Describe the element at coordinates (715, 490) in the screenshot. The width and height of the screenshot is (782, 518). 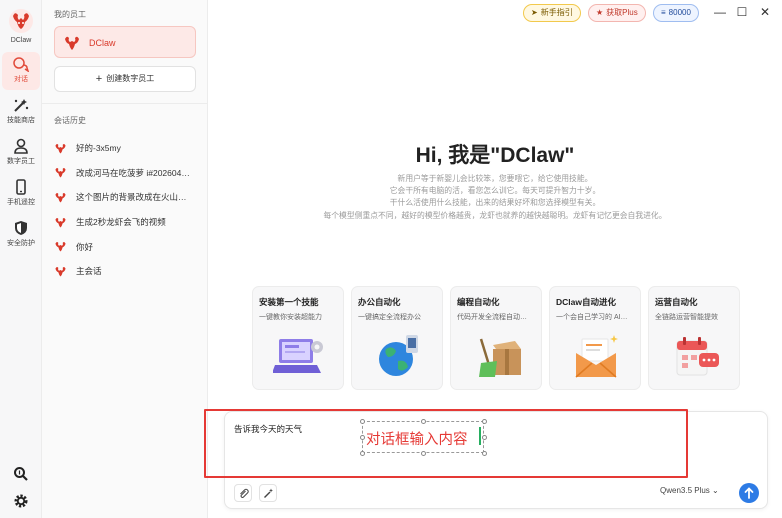
I see `chevron-down-icon: ⌄` at that location.